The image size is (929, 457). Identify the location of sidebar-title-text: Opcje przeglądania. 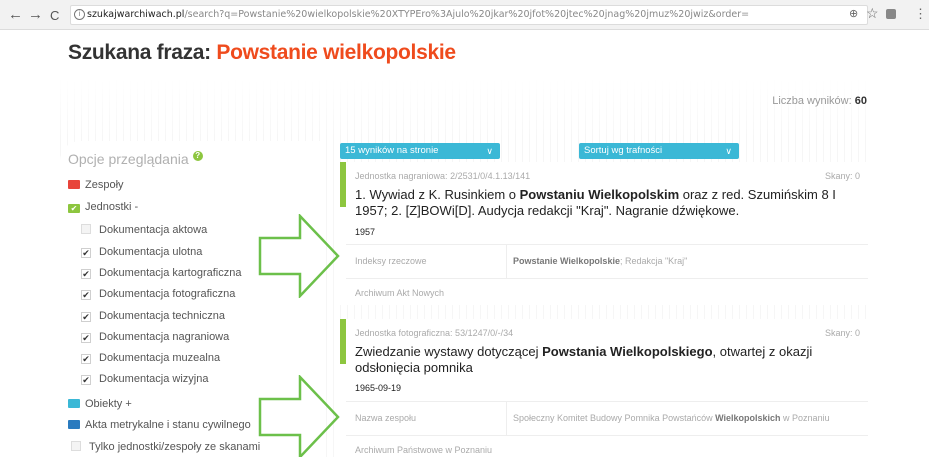
(128, 159).